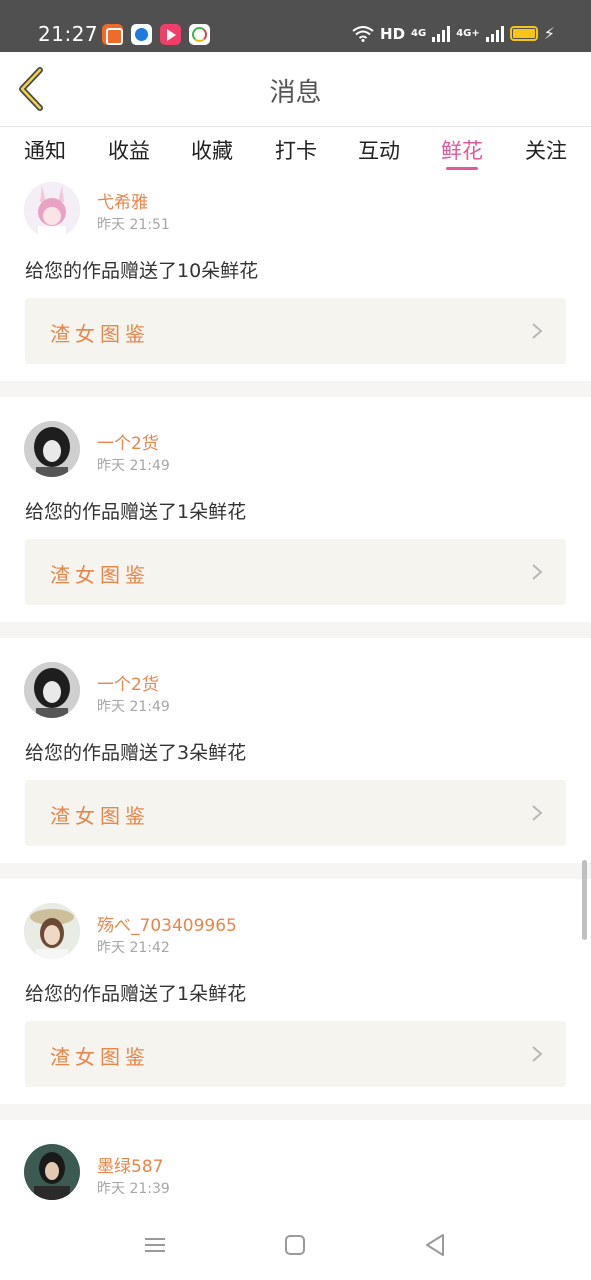  Describe the element at coordinates (419, 33) in the screenshot. I see `signal-4g-label: 4G` at that location.